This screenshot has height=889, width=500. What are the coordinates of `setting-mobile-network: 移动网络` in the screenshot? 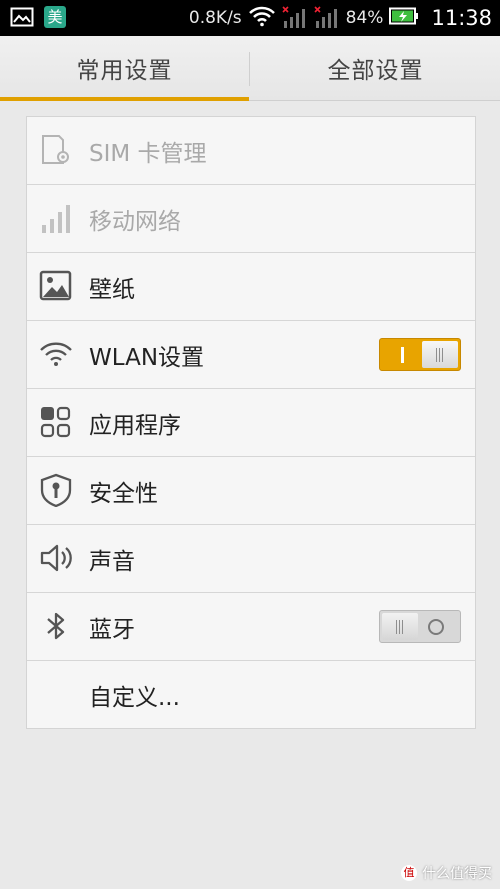 It's located at (251, 219).